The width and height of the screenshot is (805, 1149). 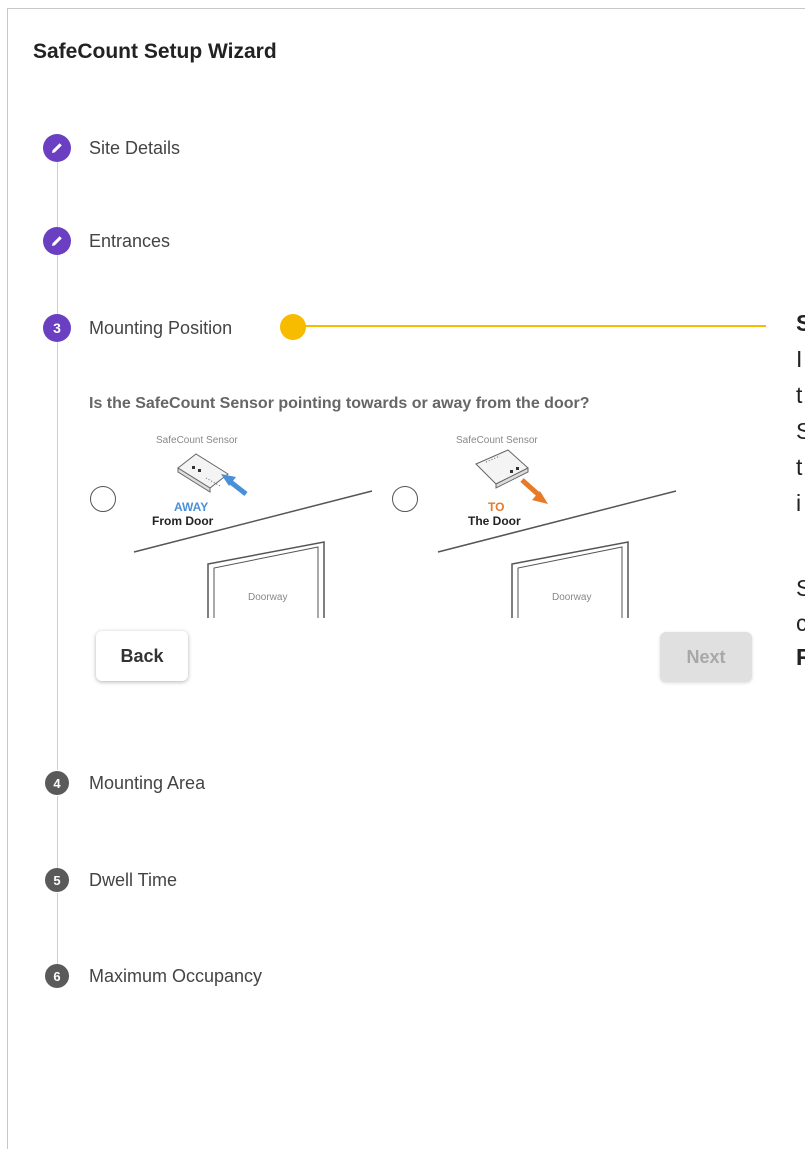 I want to click on step-3-label: Mounting Position, so click(x=161, y=328).